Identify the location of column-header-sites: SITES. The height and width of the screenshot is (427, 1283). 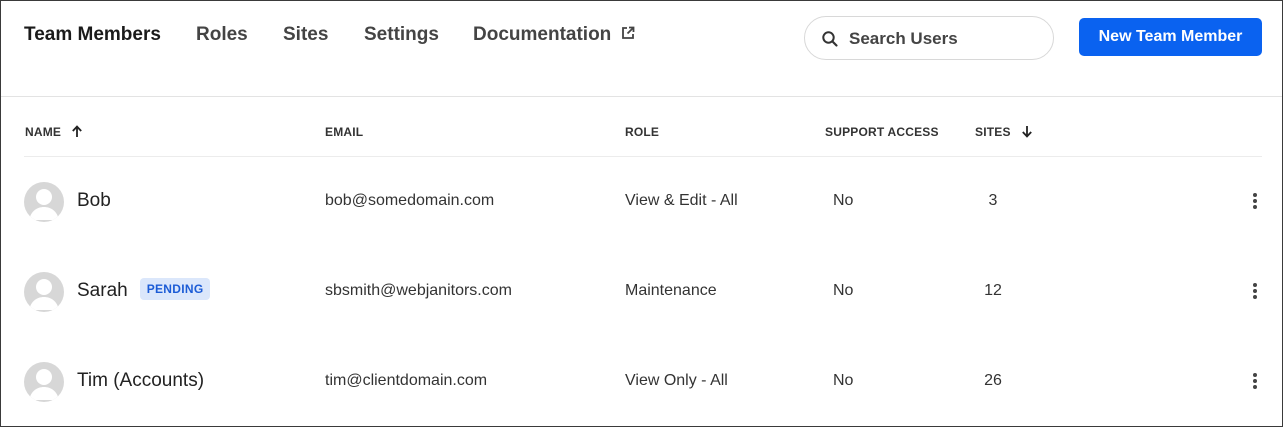
(1004, 132).